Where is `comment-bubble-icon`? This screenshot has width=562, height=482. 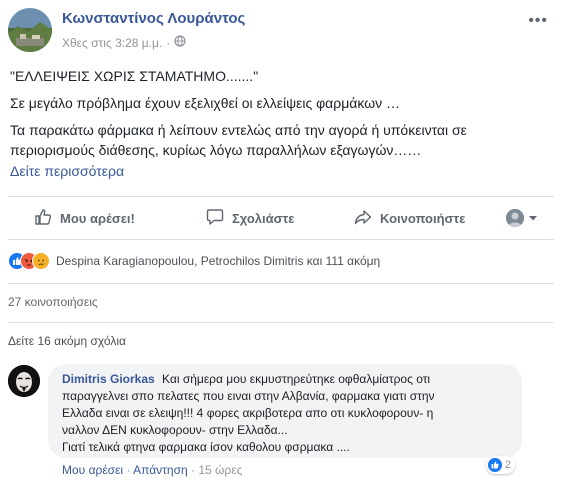
comment-bubble-icon is located at coordinates (215, 218).